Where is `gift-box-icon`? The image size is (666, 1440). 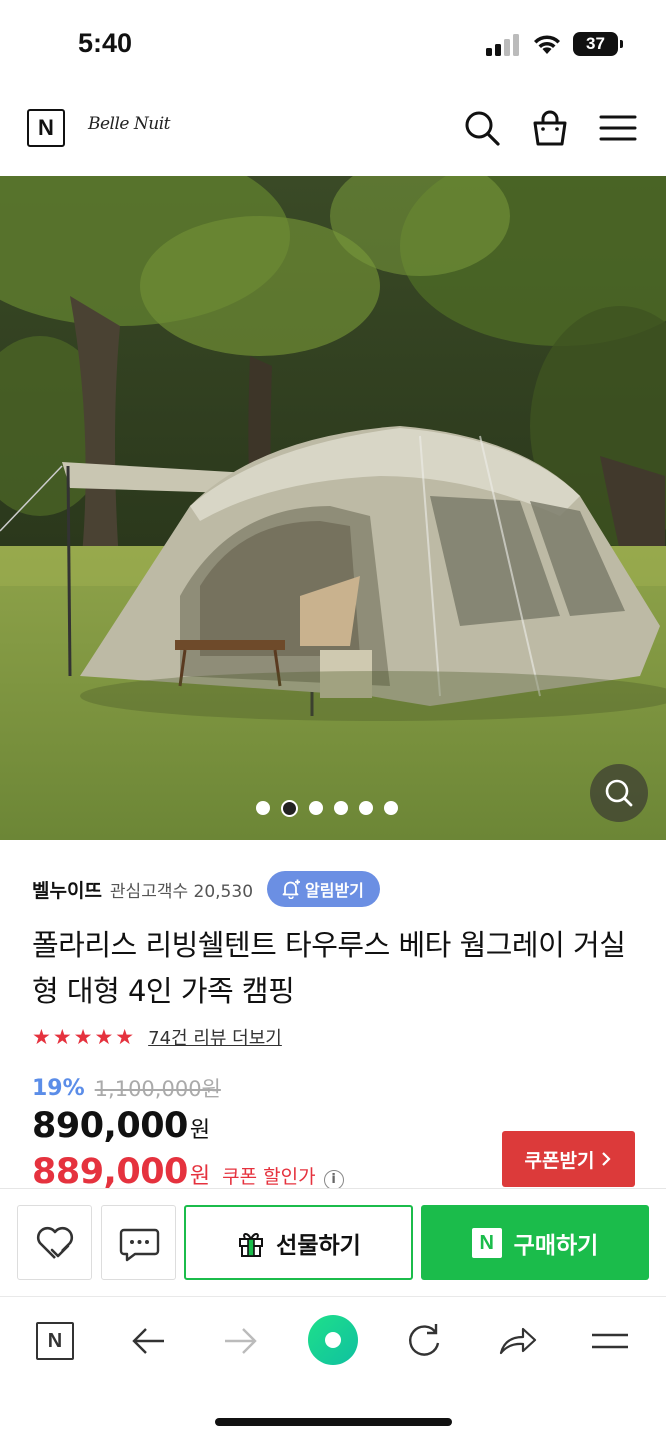 gift-box-icon is located at coordinates (251, 1244).